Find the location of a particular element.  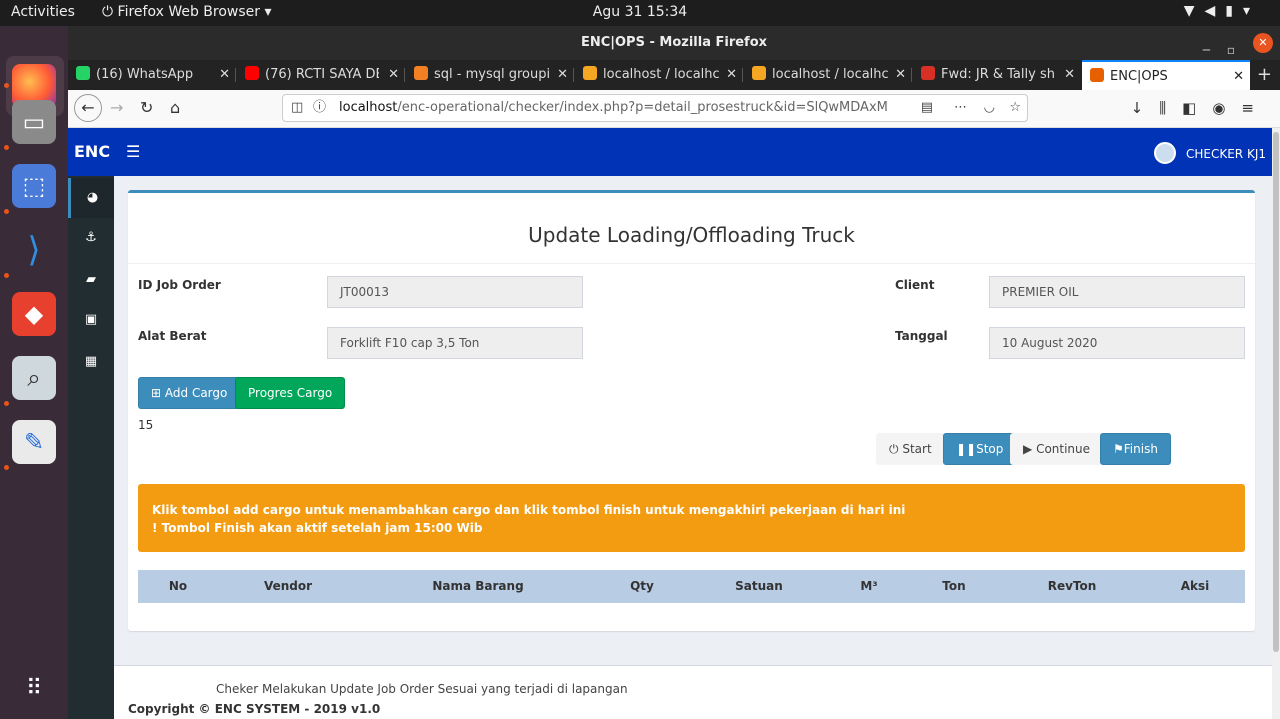

search-dock-icon: ⌕ is located at coordinates (34, 378).